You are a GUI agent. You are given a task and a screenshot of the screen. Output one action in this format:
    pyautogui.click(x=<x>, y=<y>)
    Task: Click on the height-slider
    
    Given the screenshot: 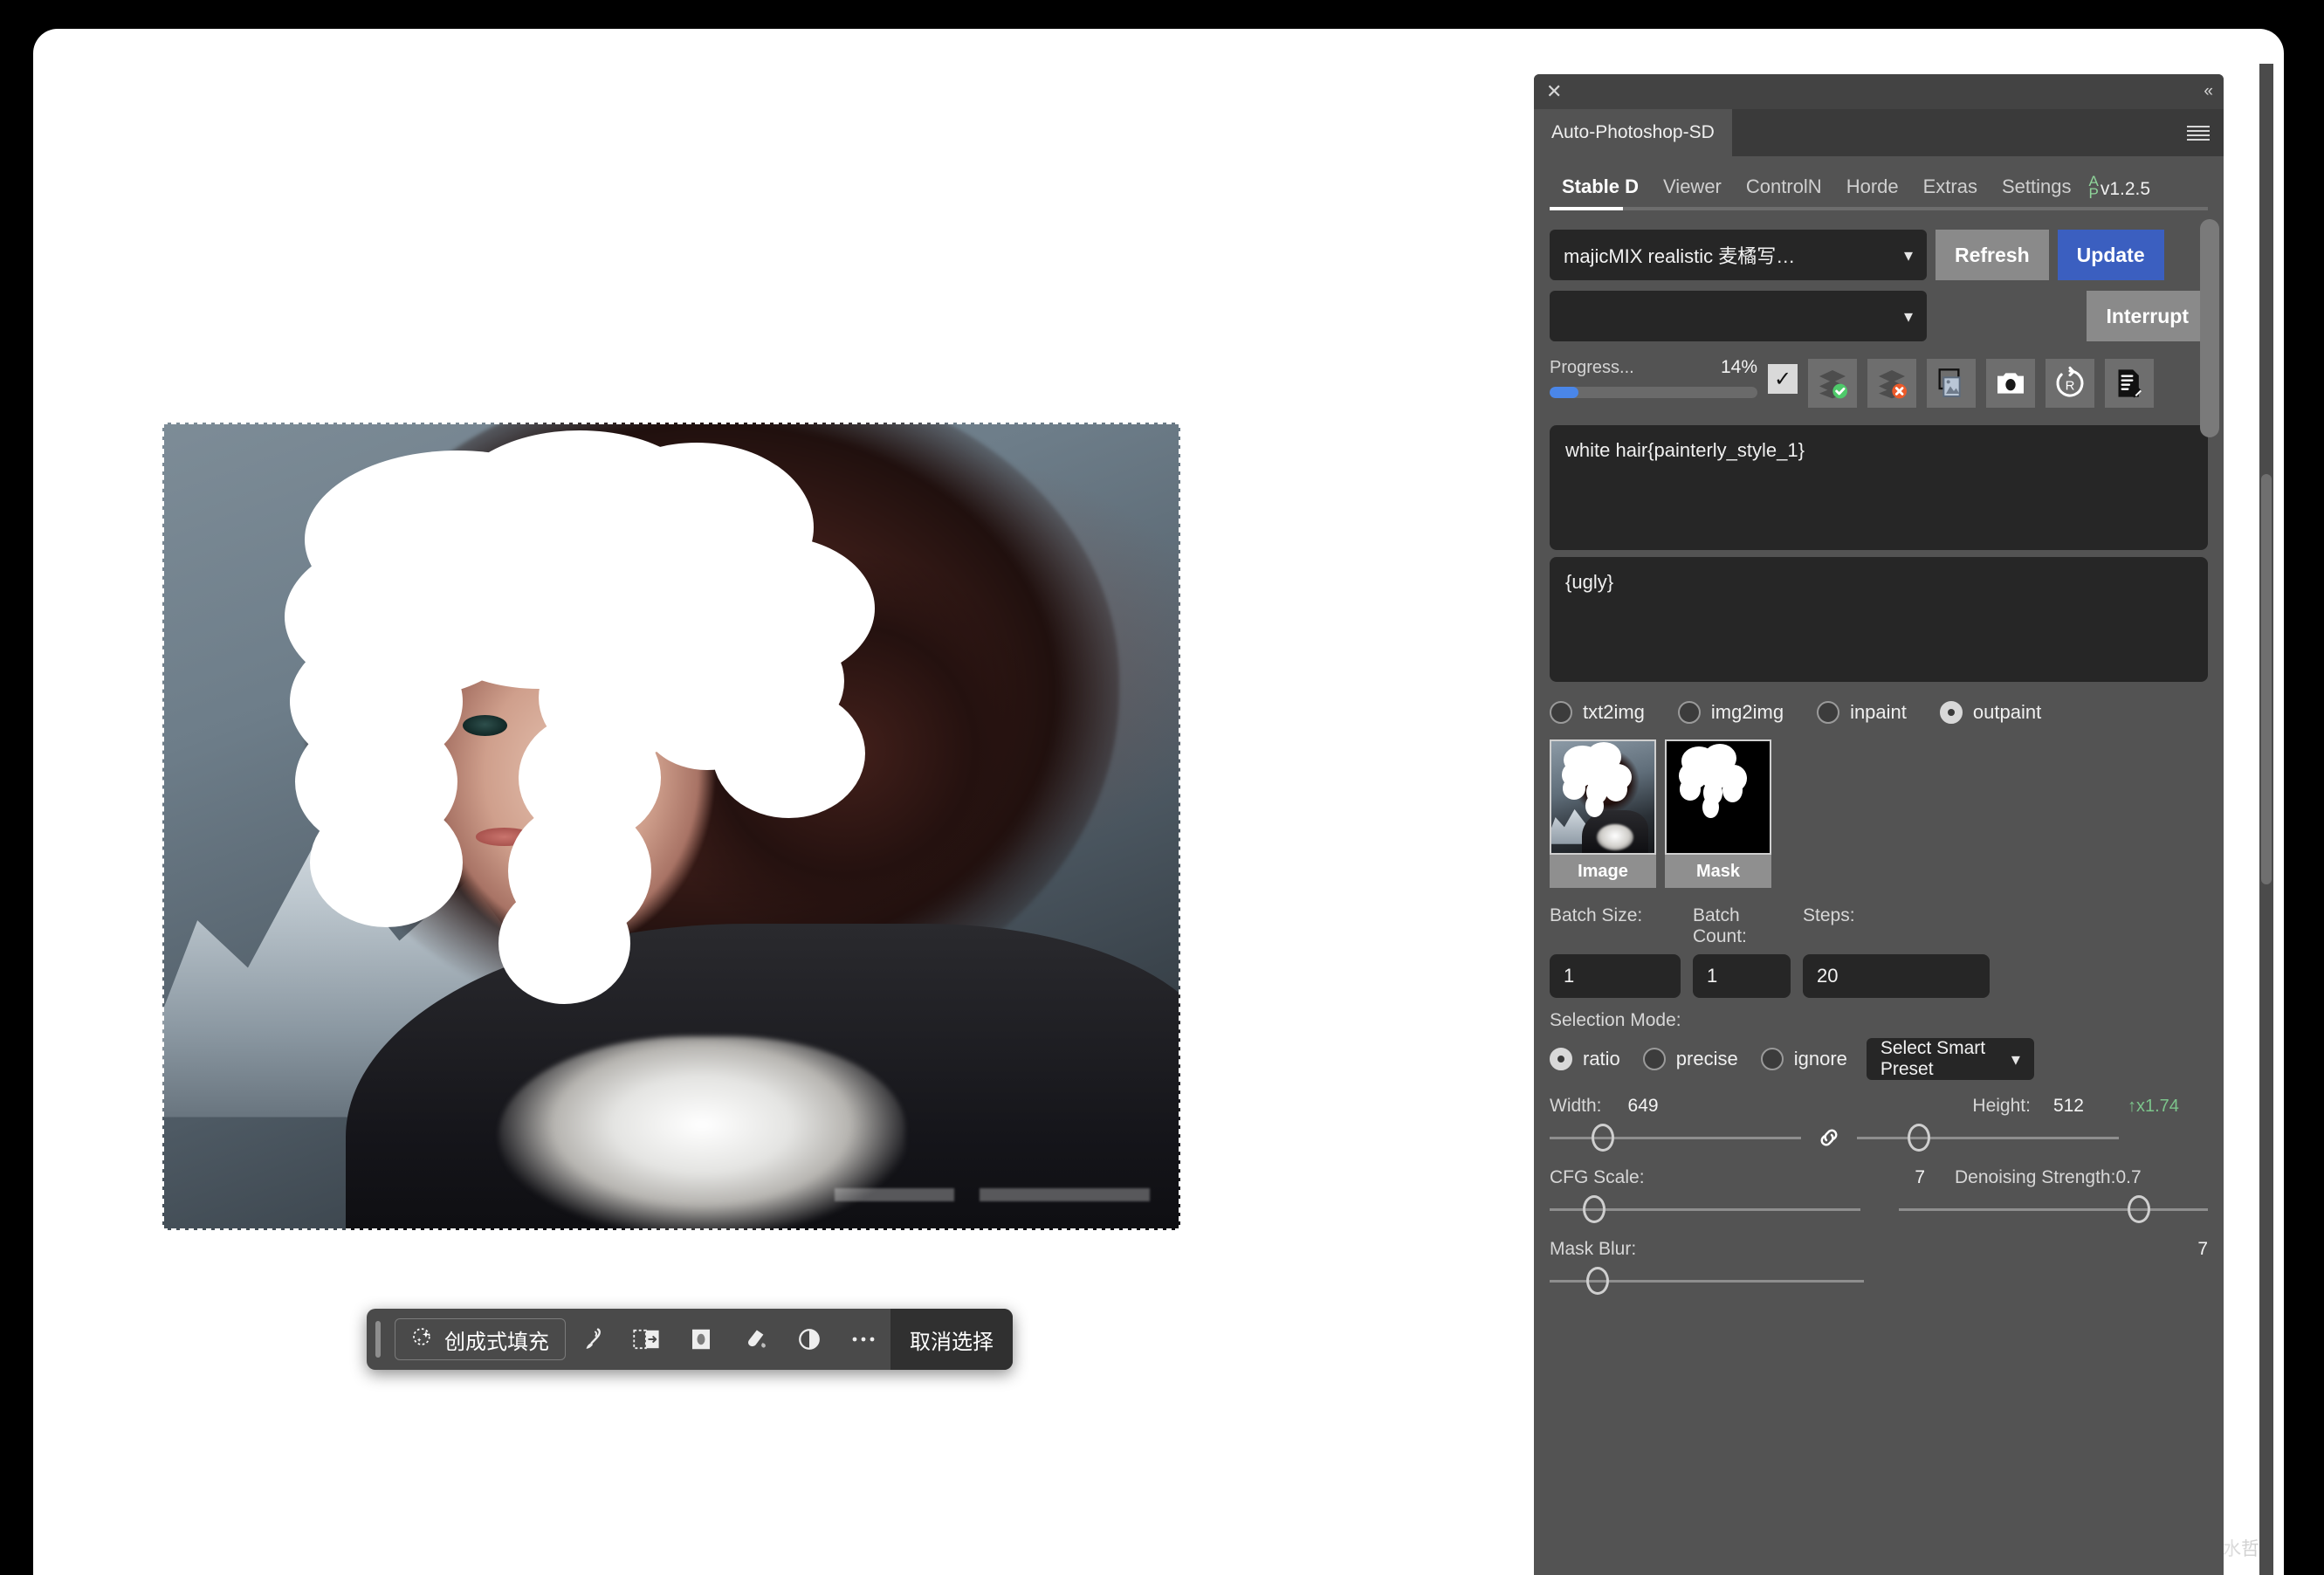 What is the action you would take?
    pyautogui.click(x=1988, y=1137)
    